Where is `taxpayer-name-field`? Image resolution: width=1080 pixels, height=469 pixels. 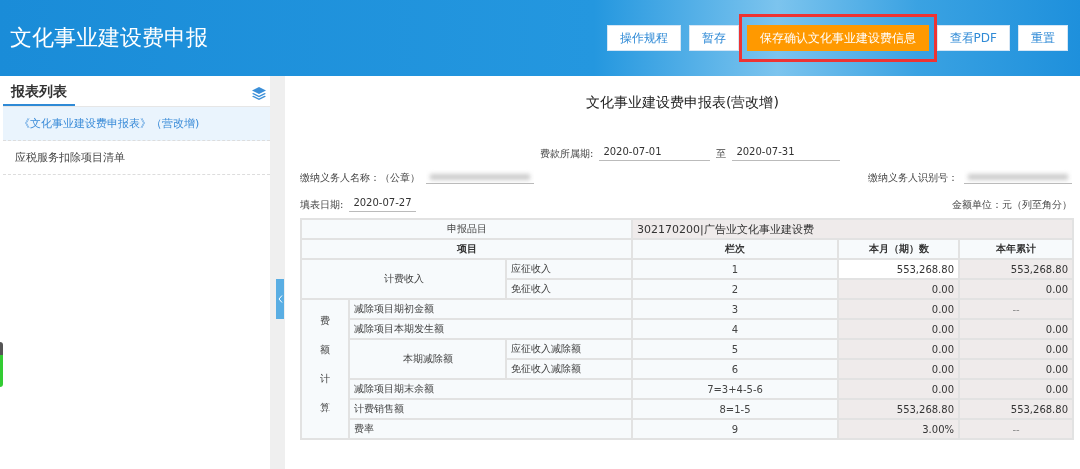 taxpayer-name-field is located at coordinates (480, 178).